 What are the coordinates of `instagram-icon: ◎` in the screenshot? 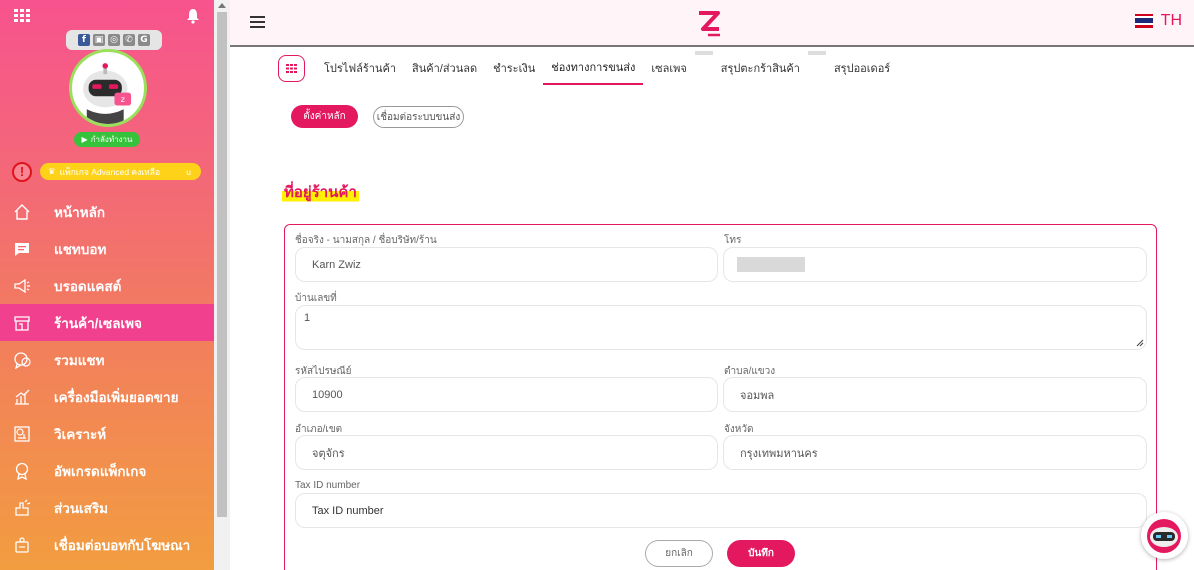 It's located at (114, 40).